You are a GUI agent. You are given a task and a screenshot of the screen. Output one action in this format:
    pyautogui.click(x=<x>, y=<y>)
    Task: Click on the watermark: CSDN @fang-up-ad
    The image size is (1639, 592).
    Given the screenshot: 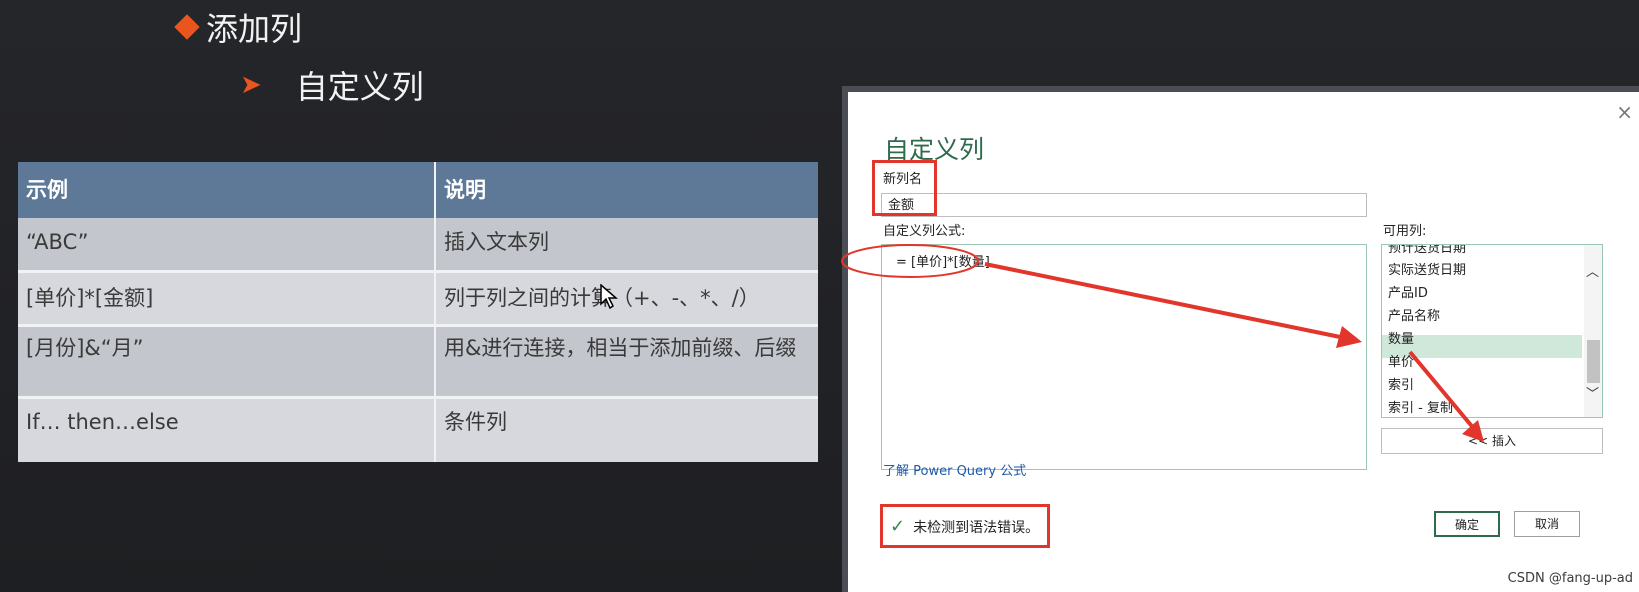 What is the action you would take?
    pyautogui.click(x=1570, y=578)
    